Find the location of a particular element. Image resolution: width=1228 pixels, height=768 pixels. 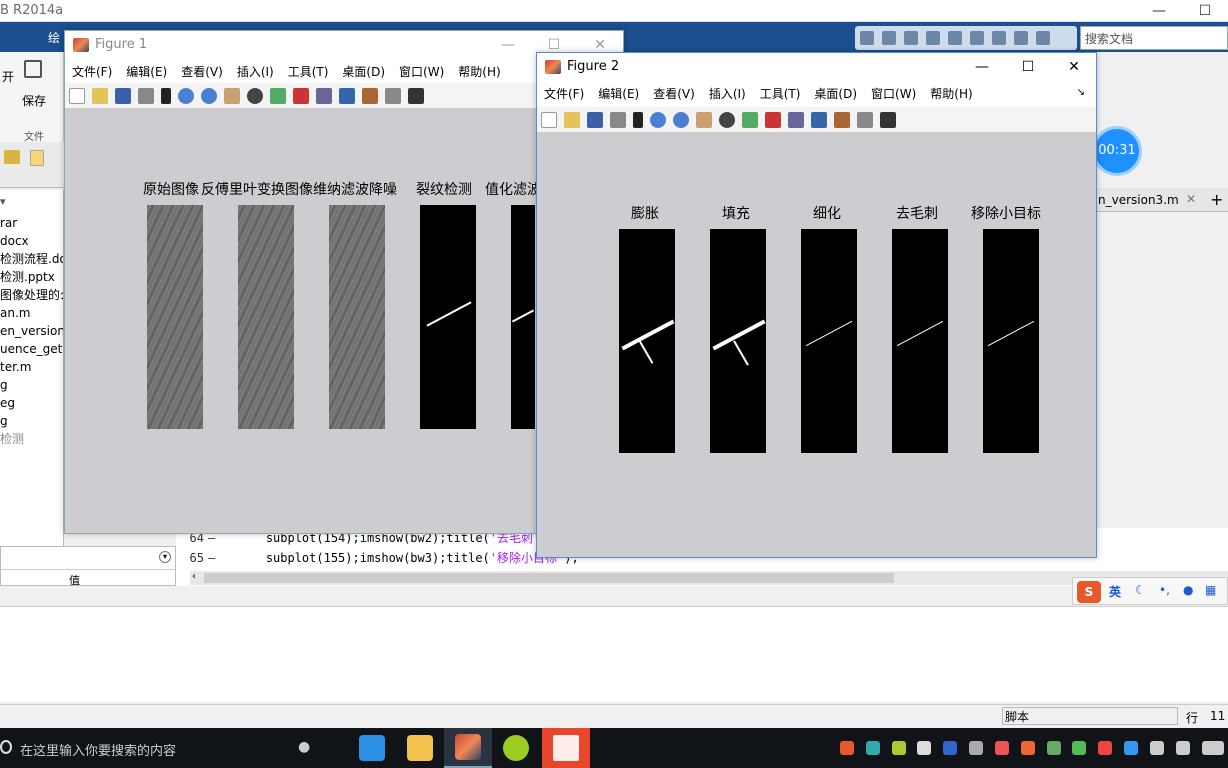

search-icon is located at coordinates (6, 747).